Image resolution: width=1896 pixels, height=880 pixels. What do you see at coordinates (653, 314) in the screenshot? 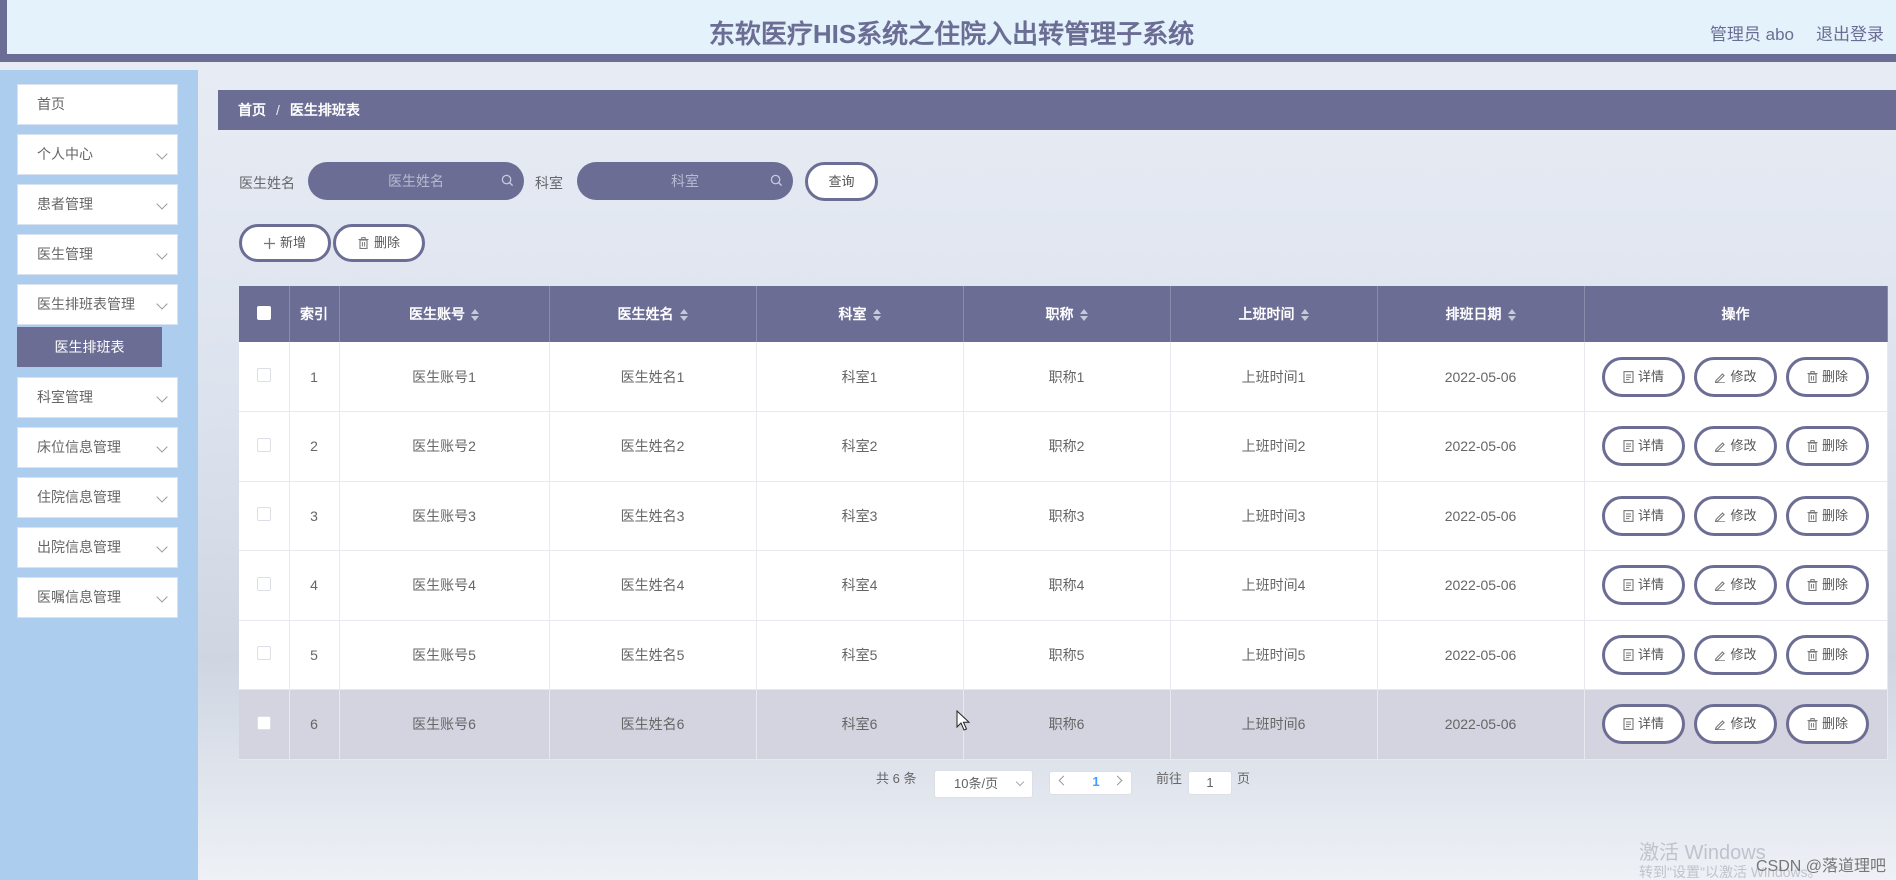
I see `column-header-name: 医生姓名` at bounding box center [653, 314].